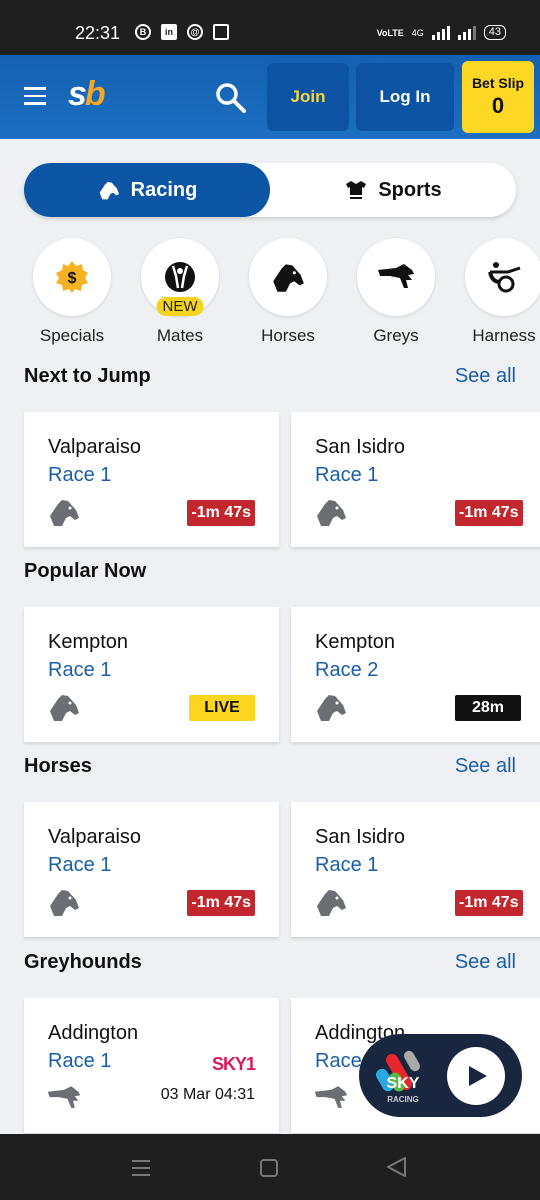 This screenshot has width=540, height=1200. What do you see at coordinates (405, 97) in the screenshot?
I see `login-button: Log In` at bounding box center [405, 97].